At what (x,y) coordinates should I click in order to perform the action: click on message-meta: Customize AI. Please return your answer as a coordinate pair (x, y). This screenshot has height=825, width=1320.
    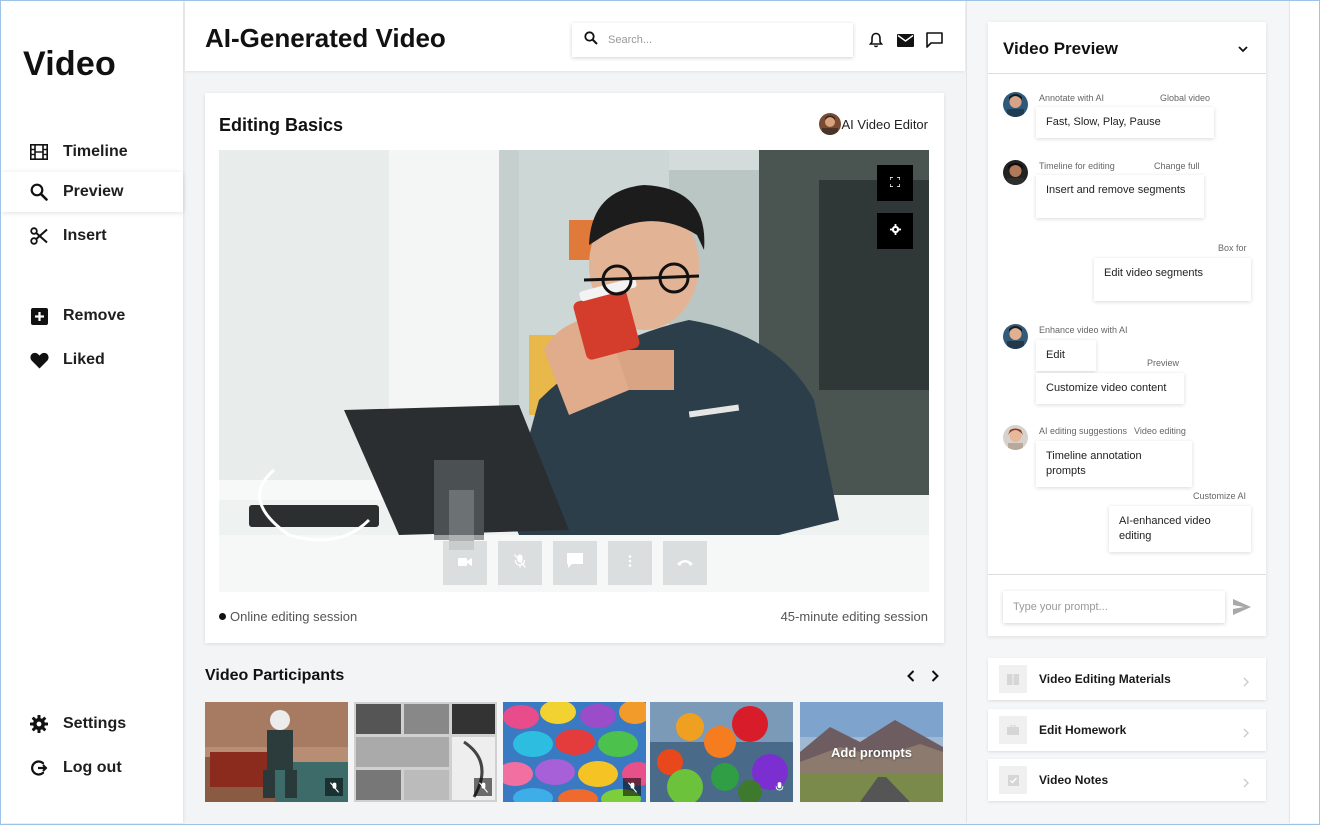
    Looking at the image, I should click on (1220, 496).